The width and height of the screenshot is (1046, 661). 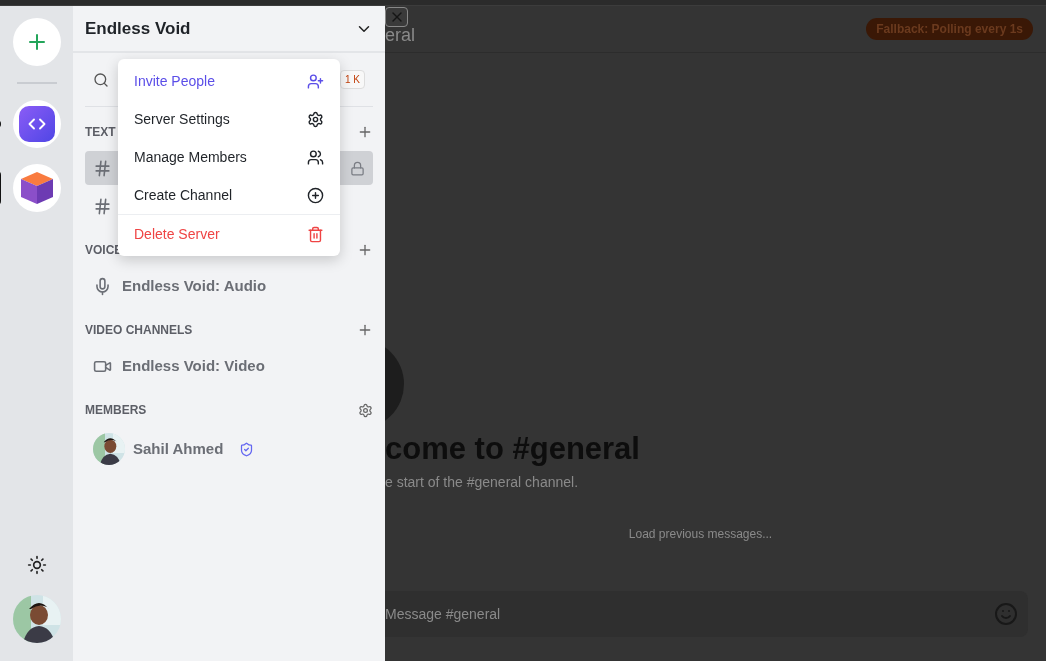 I want to click on welcome-subtitle: e start of the #general channel., so click(x=482, y=482).